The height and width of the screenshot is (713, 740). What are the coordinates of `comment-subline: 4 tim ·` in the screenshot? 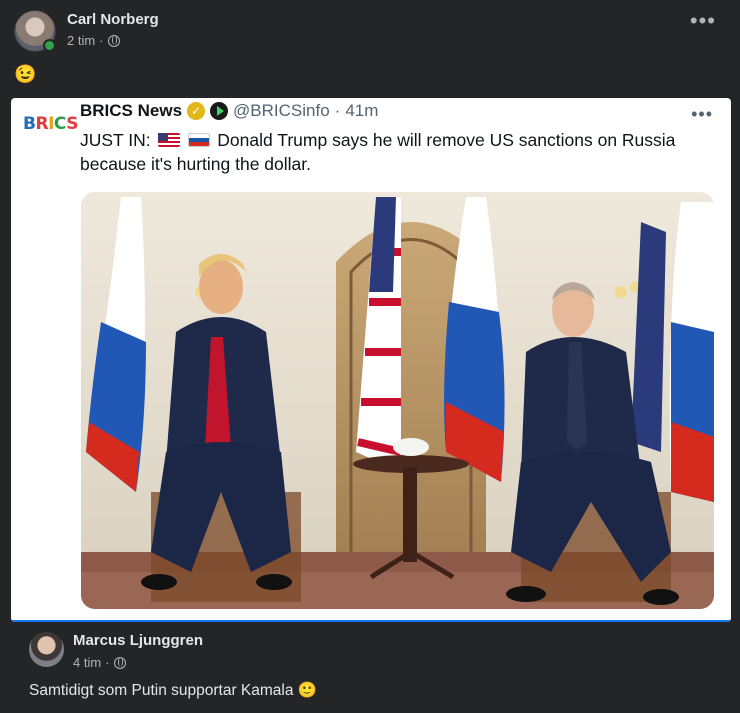 It's located at (99, 662).